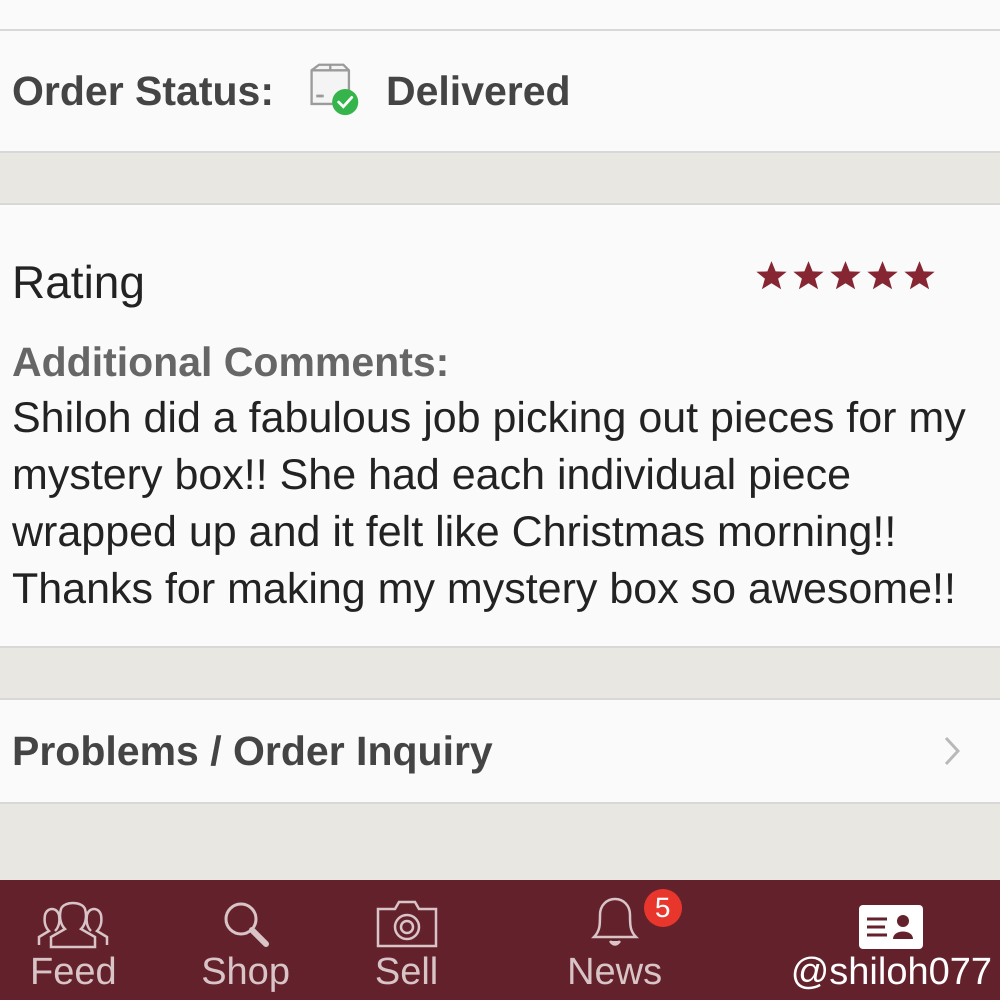 Image resolution: width=1000 pixels, height=1000 pixels. Describe the element at coordinates (245, 940) in the screenshot. I see `tab-button: Shop` at that location.